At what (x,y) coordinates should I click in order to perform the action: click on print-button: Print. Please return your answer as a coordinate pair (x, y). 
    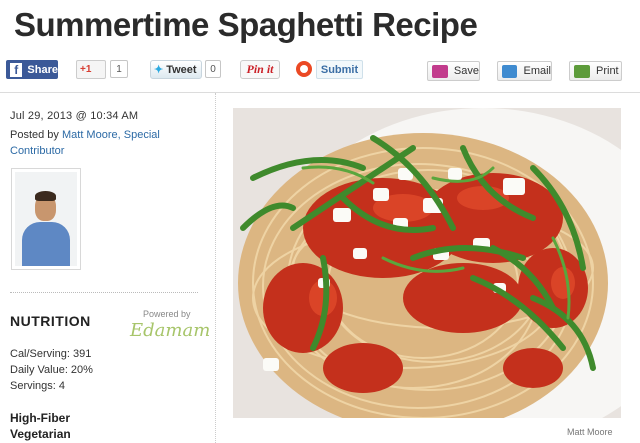
    Looking at the image, I should click on (595, 71).